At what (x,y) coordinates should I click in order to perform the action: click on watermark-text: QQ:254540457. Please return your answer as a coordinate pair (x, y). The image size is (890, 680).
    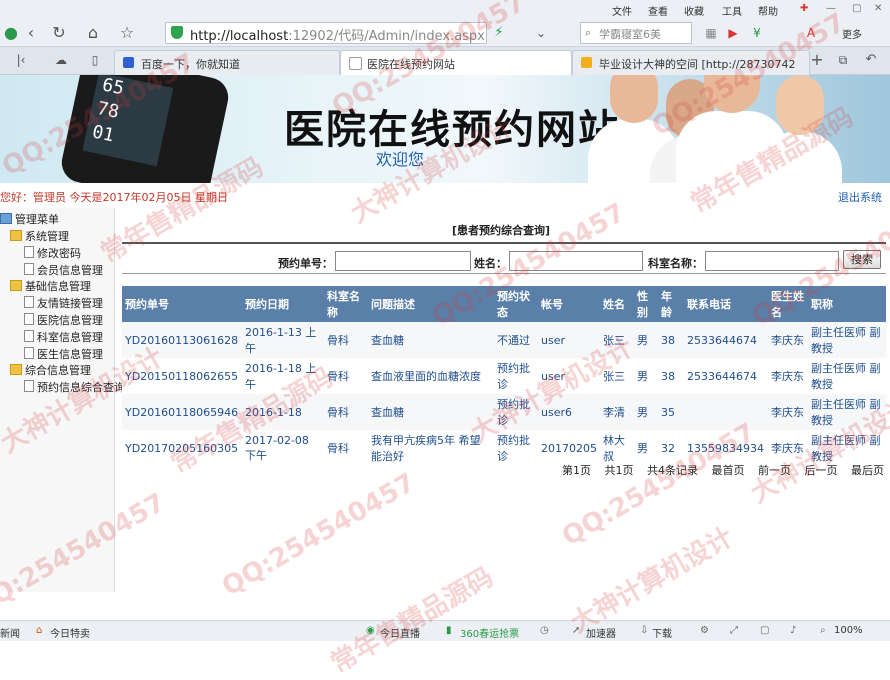
    Looking at the image, I should click on (319, 535).